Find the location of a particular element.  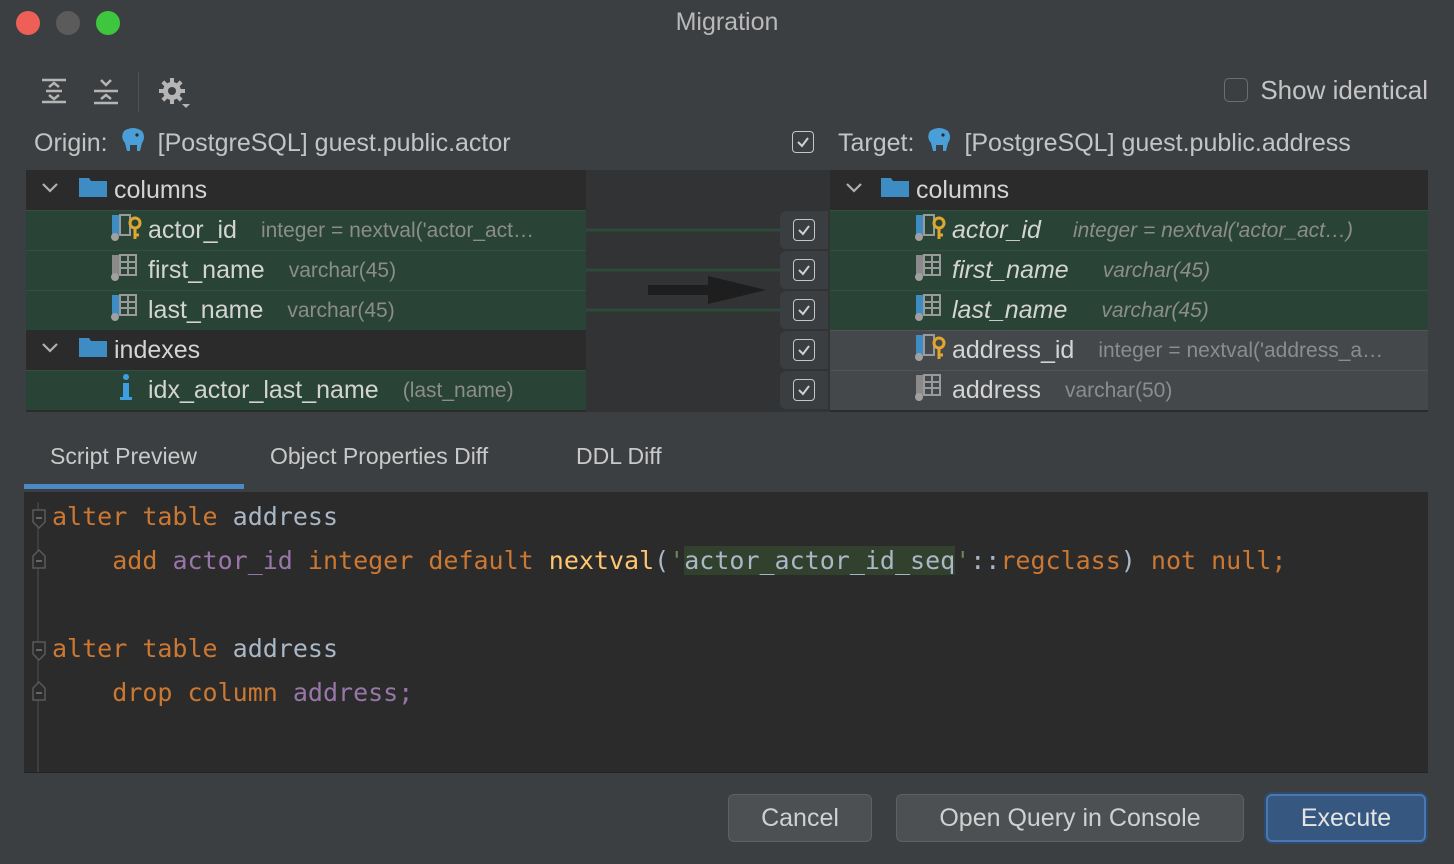

origin-label: Origin: is located at coordinates (71, 142).